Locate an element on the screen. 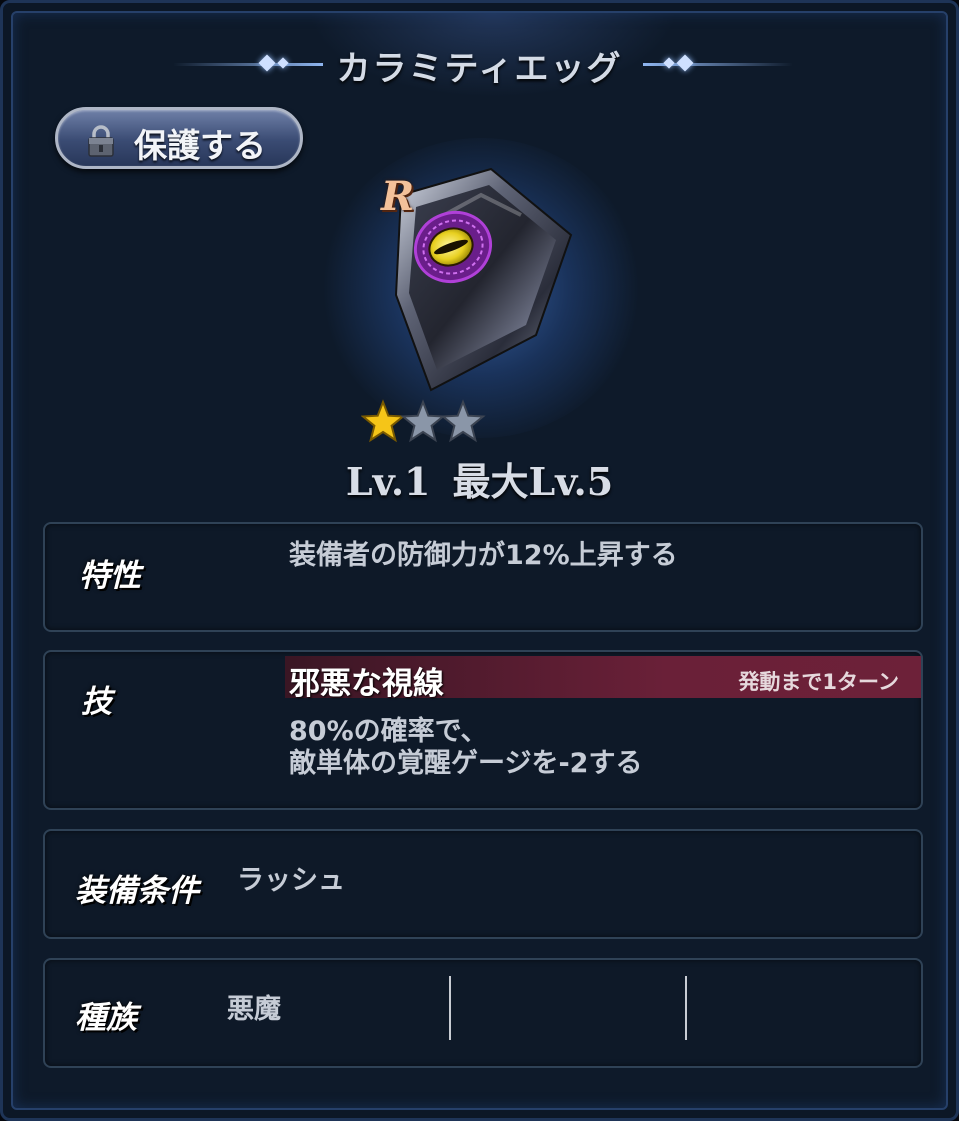  skill-description-line-2: 敵単体の覚醒ゲージを-2する is located at coordinates (466, 763).